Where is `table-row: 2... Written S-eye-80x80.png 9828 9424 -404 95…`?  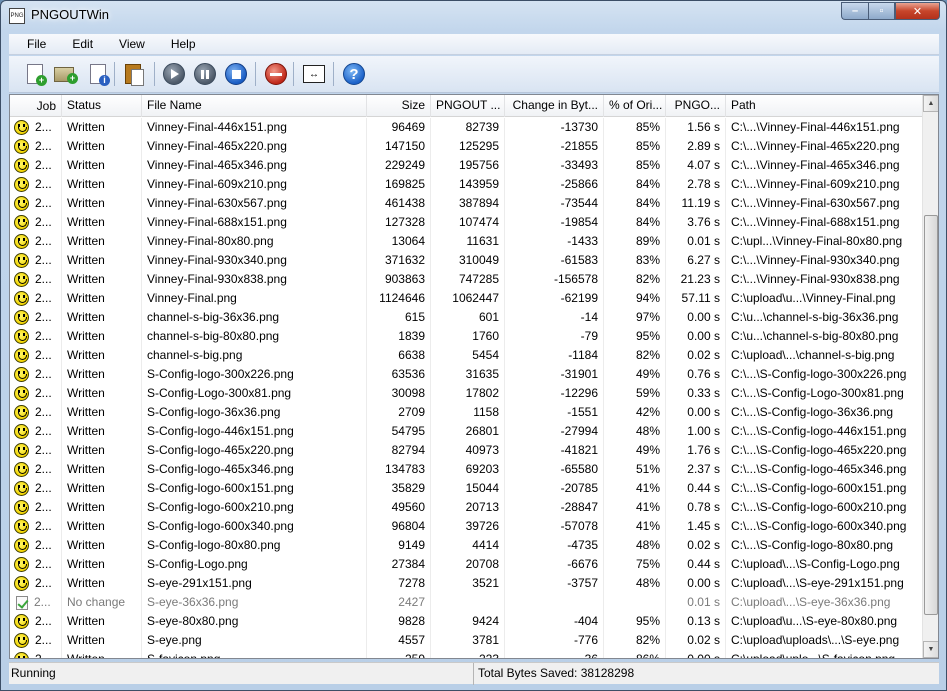 table-row: 2... Written S-eye-80x80.png 9828 9424 -404 95… is located at coordinates (466, 621).